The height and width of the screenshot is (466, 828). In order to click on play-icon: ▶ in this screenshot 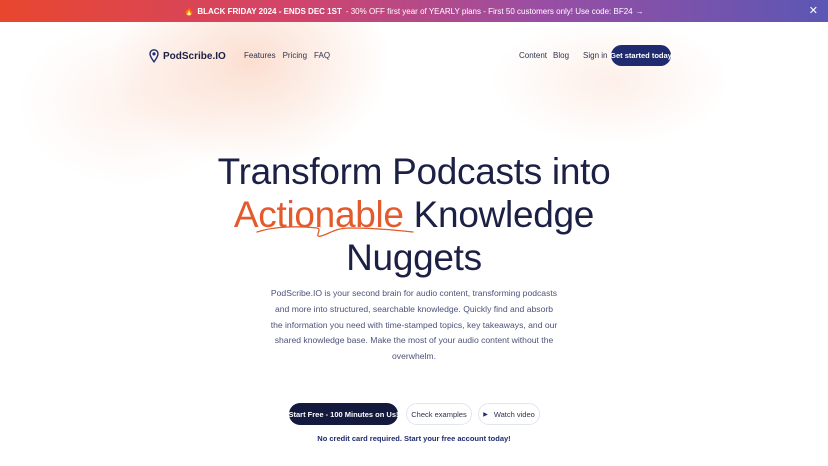, I will do `click(485, 414)`.